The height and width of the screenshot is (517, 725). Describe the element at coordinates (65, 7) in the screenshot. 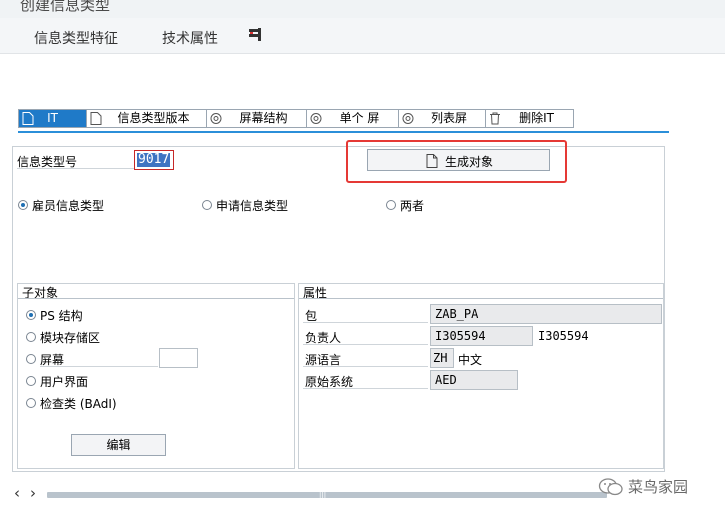

I see `window-title: 创建信息类型` at that location.